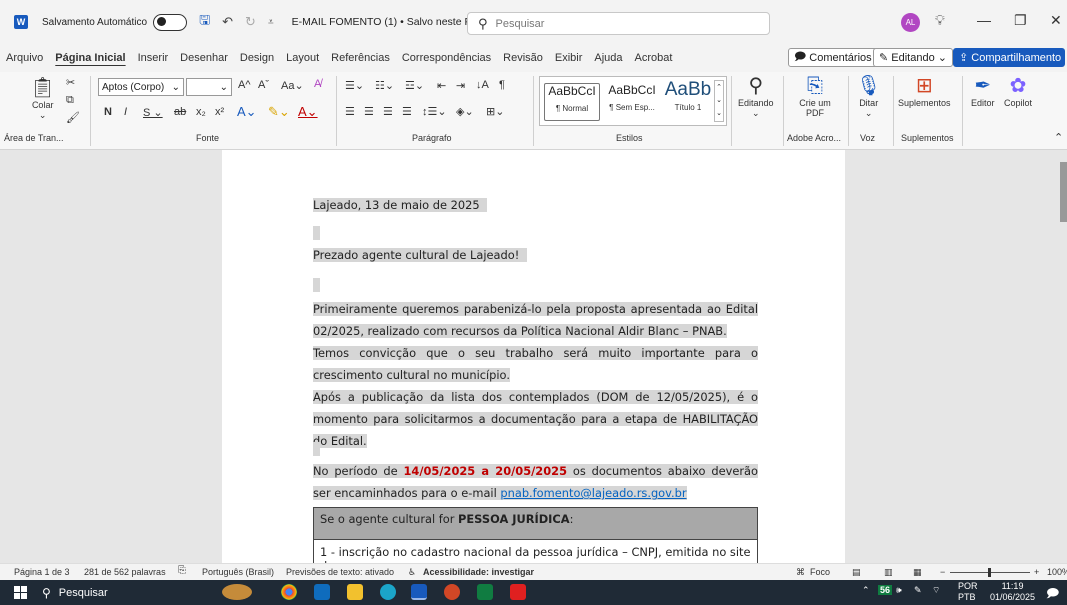 The image size is (1067, 605). Describe the element at coordinates (407, 111) in the screenshot. I see `justify-icon: ☰` at that location.